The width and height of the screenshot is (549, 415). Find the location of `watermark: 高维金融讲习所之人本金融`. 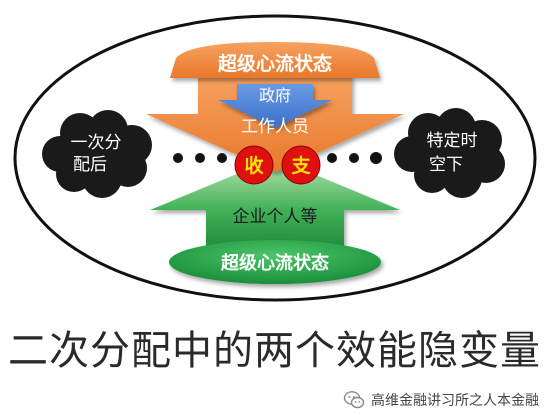

watermark: 高维金融讲习所之人本金融 is located at coordinates (441, 400).